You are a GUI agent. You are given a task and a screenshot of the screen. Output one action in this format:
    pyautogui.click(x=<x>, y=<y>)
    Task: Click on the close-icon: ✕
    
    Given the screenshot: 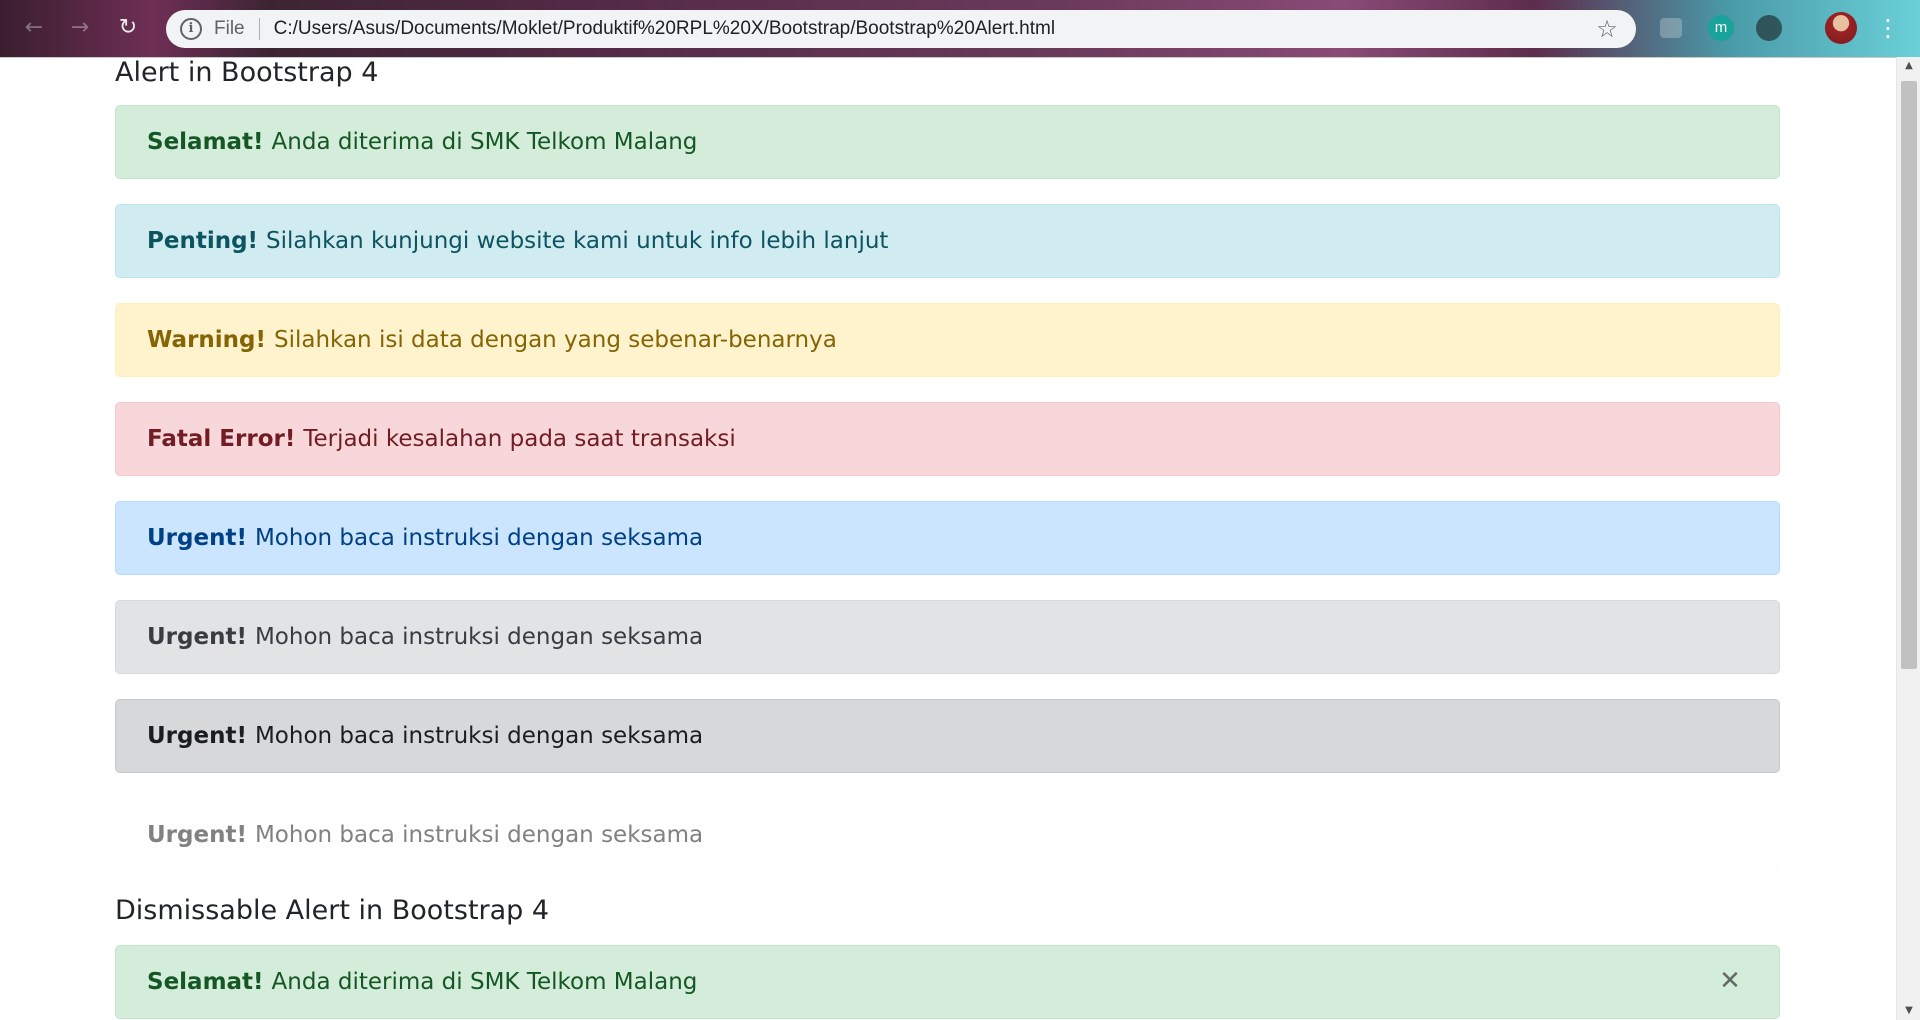 What is the action you would take?
    pyautogui.click(x=1730, y=981)
    